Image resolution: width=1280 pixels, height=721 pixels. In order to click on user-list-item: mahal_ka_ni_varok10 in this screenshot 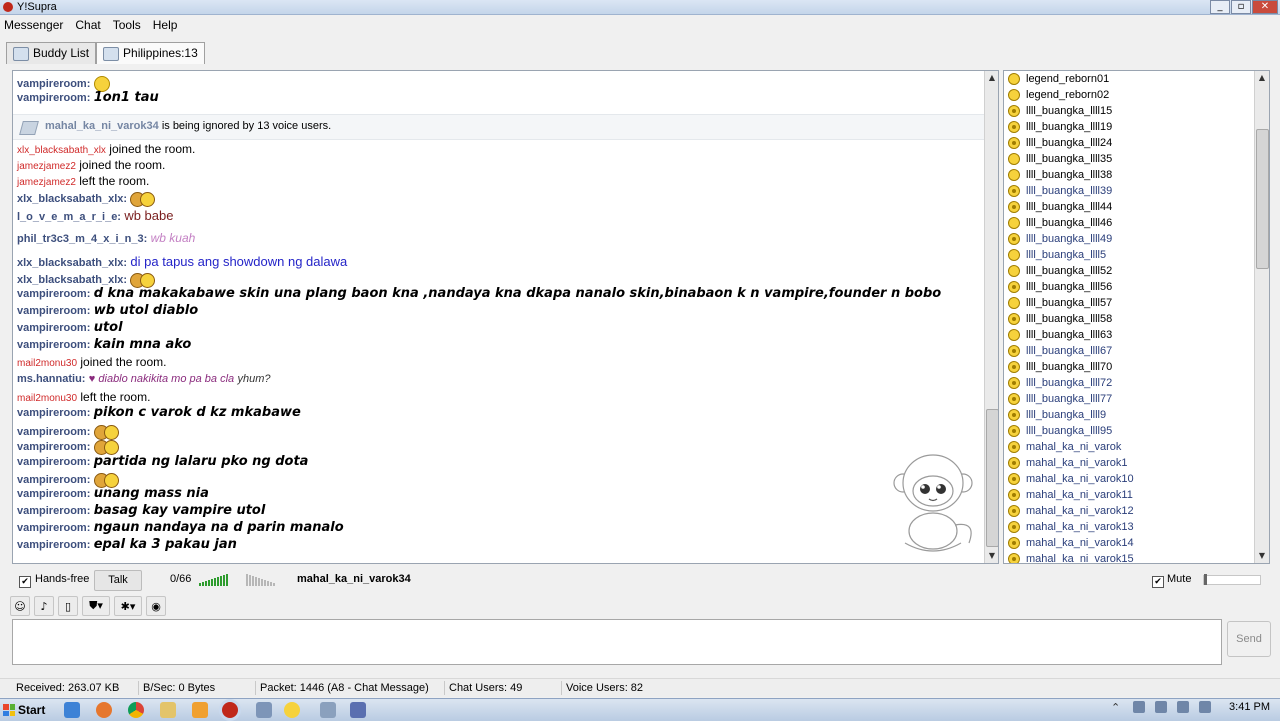, I will do `click(1071, 479)`.